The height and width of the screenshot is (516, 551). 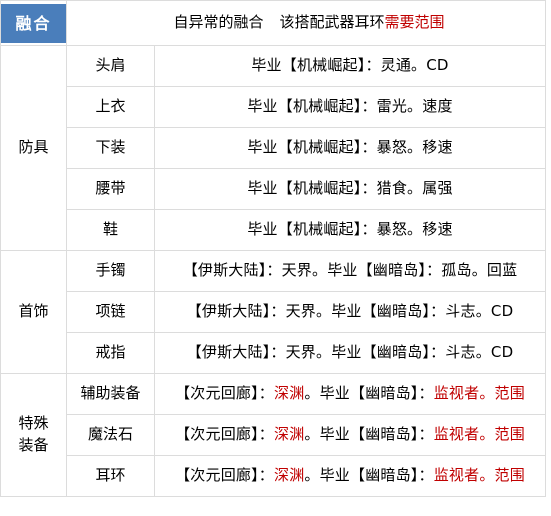 I want to click on group-label-line: 首饰, so click(x=33, y=311).